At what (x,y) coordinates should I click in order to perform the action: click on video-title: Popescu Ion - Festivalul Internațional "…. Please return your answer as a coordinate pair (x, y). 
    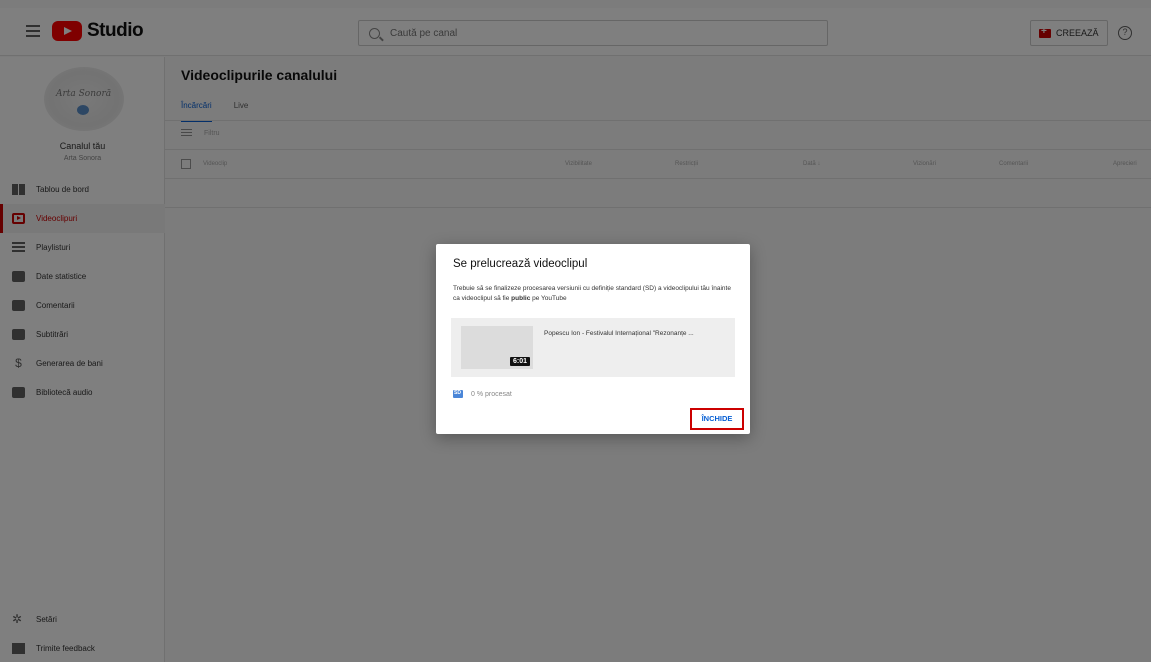
    Looking at the image, I should click on (619, 333).